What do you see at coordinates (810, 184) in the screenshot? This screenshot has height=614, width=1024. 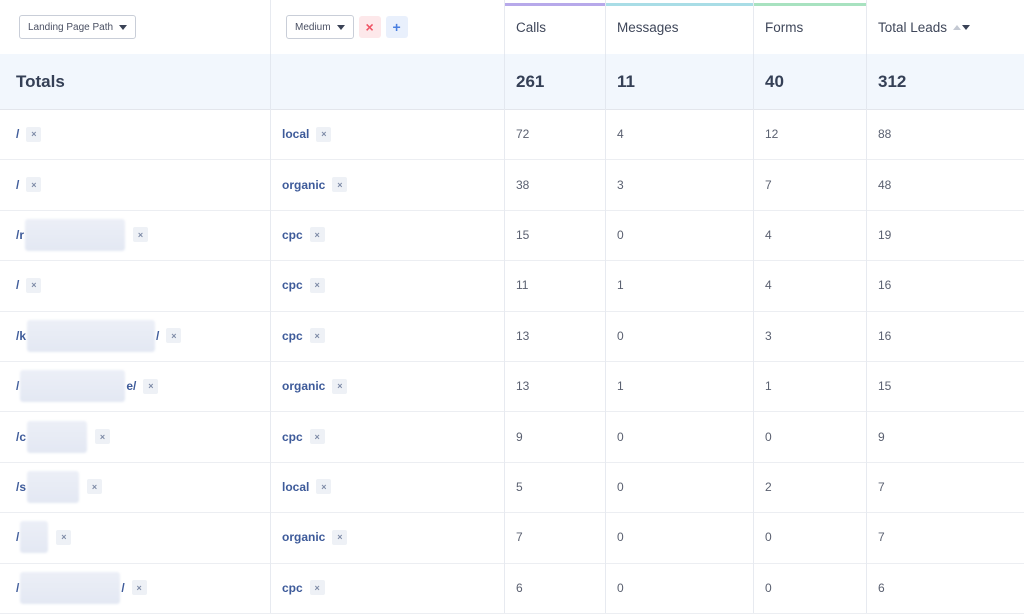 I see `forms-value: 7` at bounding box center [810, 184].